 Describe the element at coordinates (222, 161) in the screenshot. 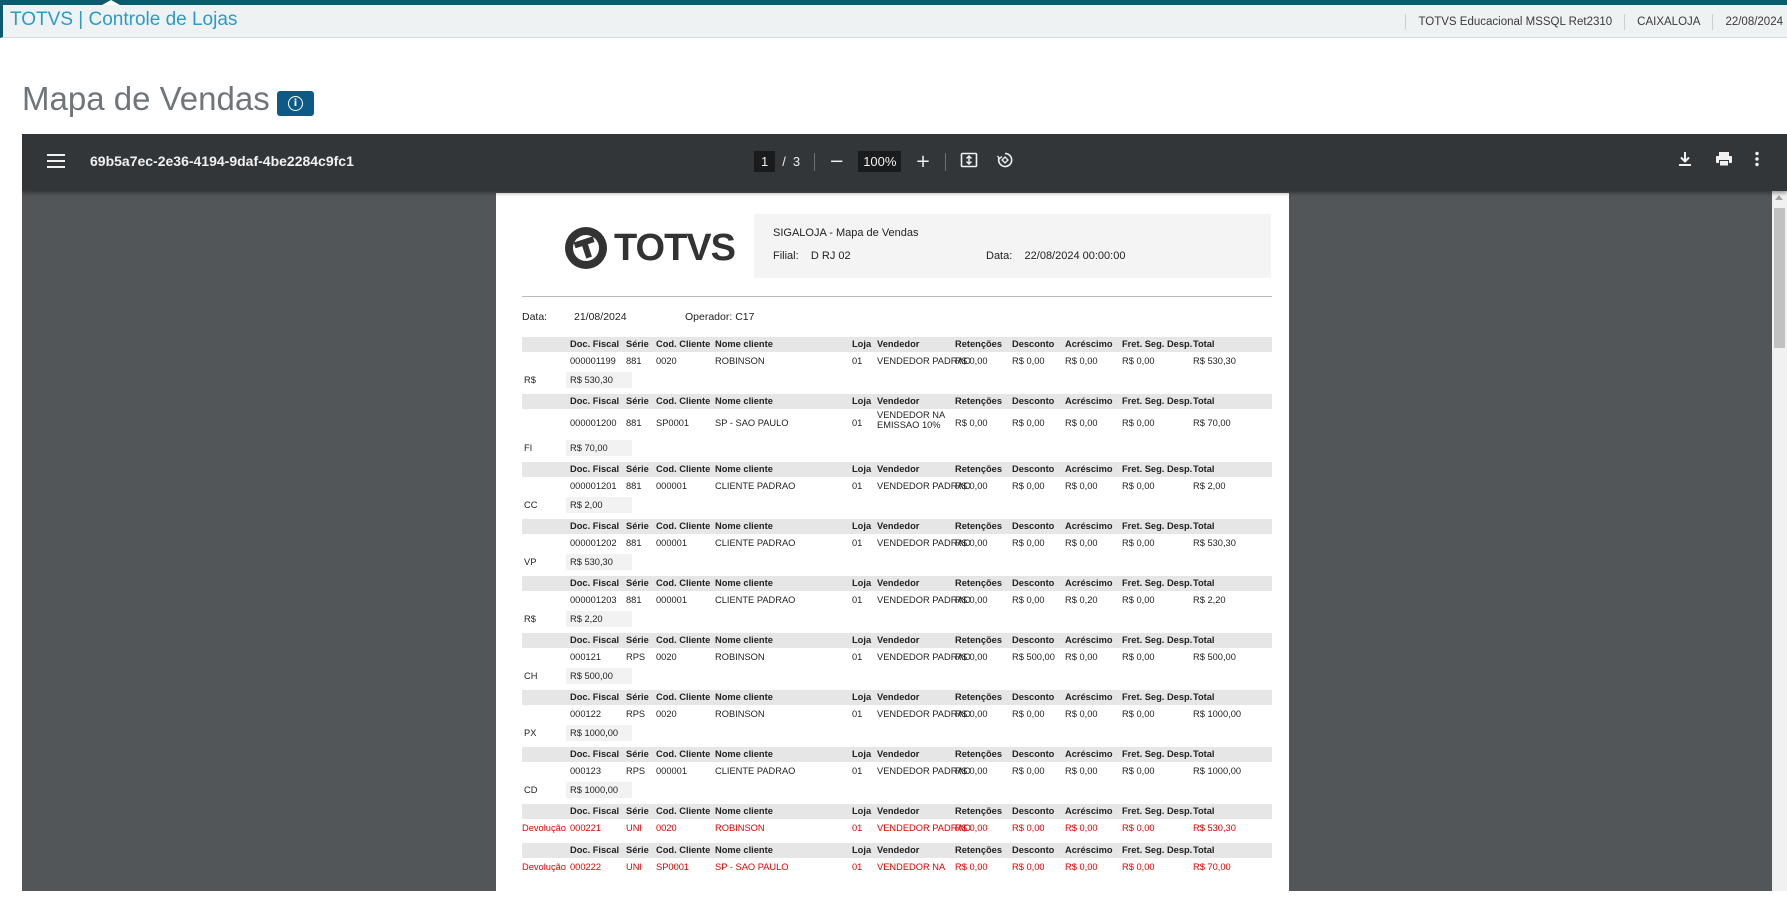

I see `document-id: 69b5a7ec-2e36-4194-9daf-4be2284c9fc1` at that location.